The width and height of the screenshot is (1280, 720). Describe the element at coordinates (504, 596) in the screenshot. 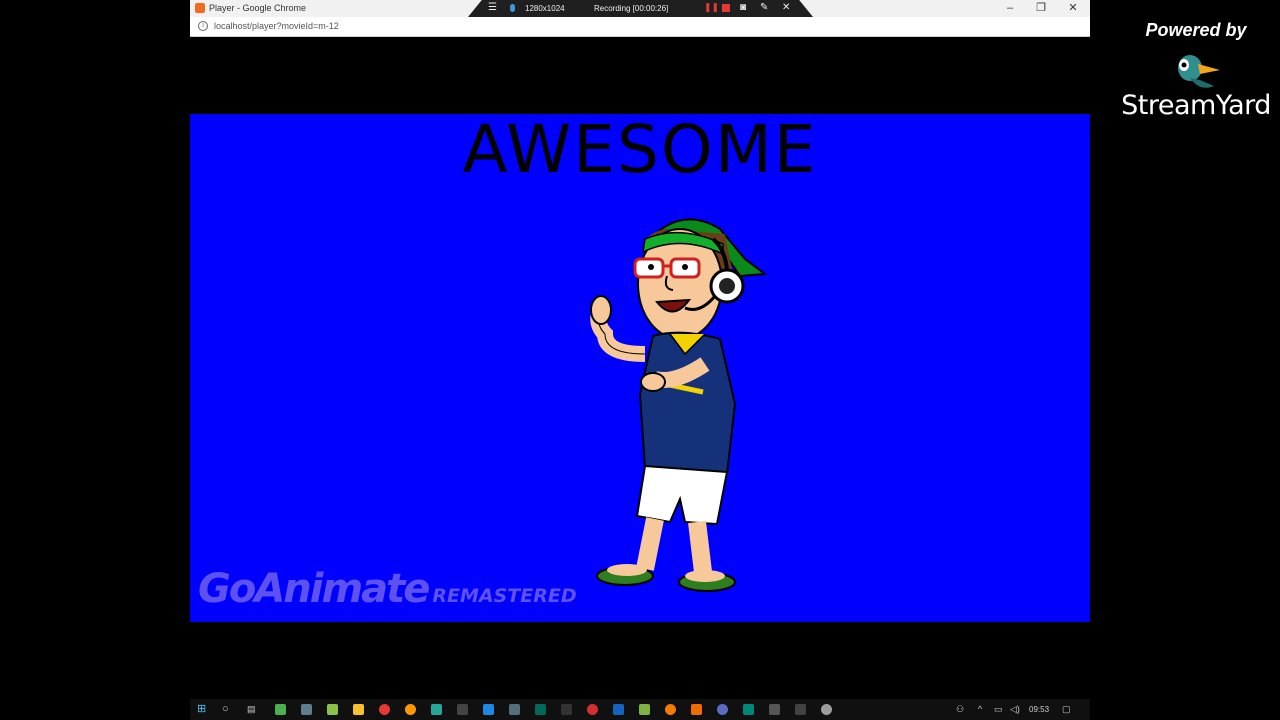

I see `watermark-sub: REMASTERED` at that location.